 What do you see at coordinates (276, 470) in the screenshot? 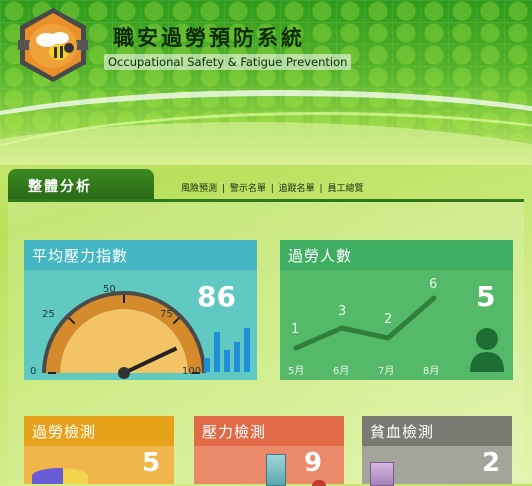
I see `document-icon` at bounding box center [276, 470].